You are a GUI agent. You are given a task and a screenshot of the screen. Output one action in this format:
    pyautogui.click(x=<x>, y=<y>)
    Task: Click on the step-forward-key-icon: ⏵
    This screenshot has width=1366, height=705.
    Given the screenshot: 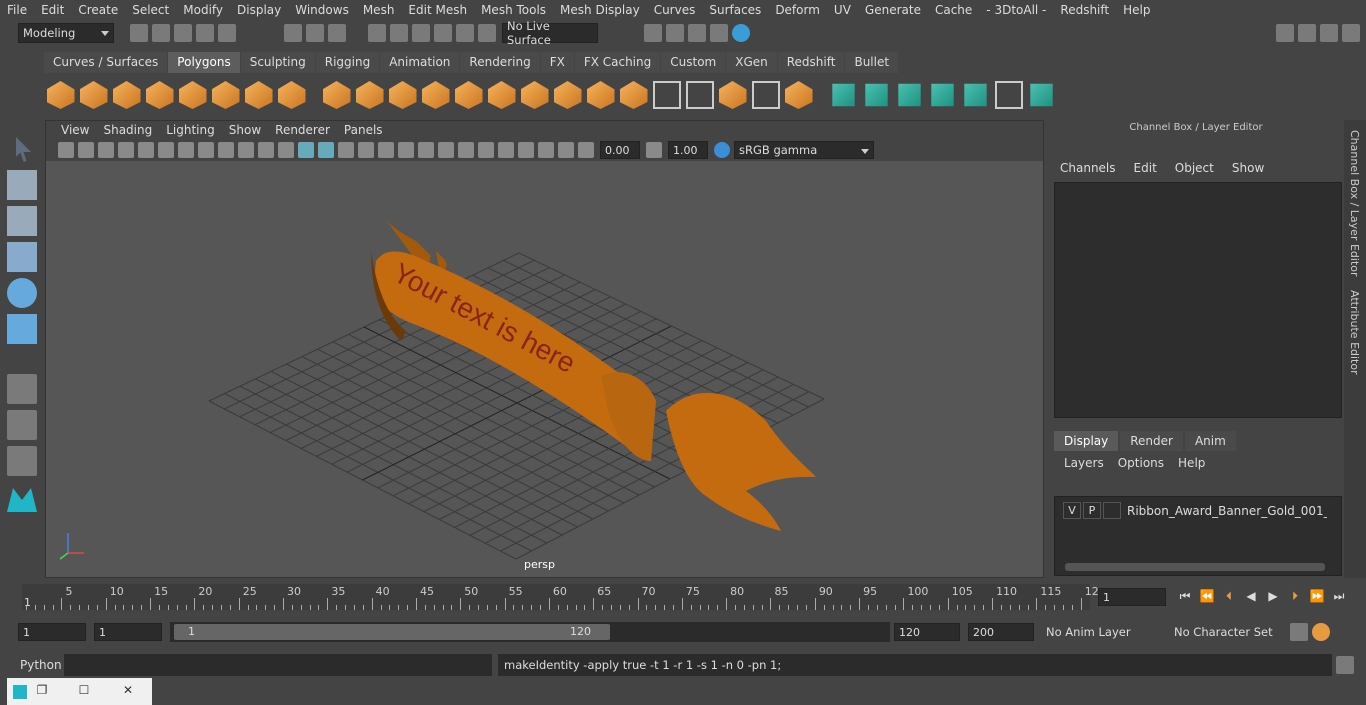 What is the action you would take?
    pyautogui.click(x=1295, y=598)
    